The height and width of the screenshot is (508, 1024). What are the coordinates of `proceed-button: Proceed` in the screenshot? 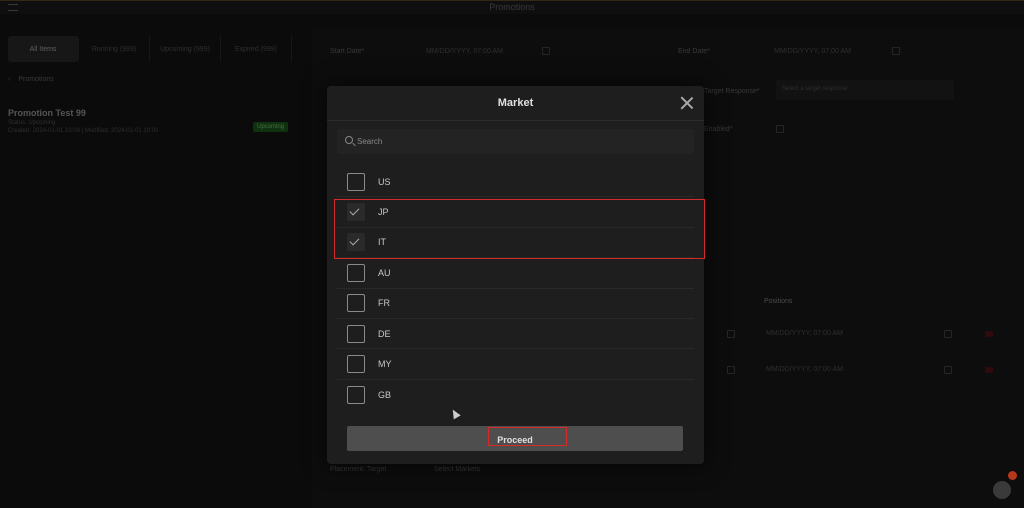 It's located at (515, 438).